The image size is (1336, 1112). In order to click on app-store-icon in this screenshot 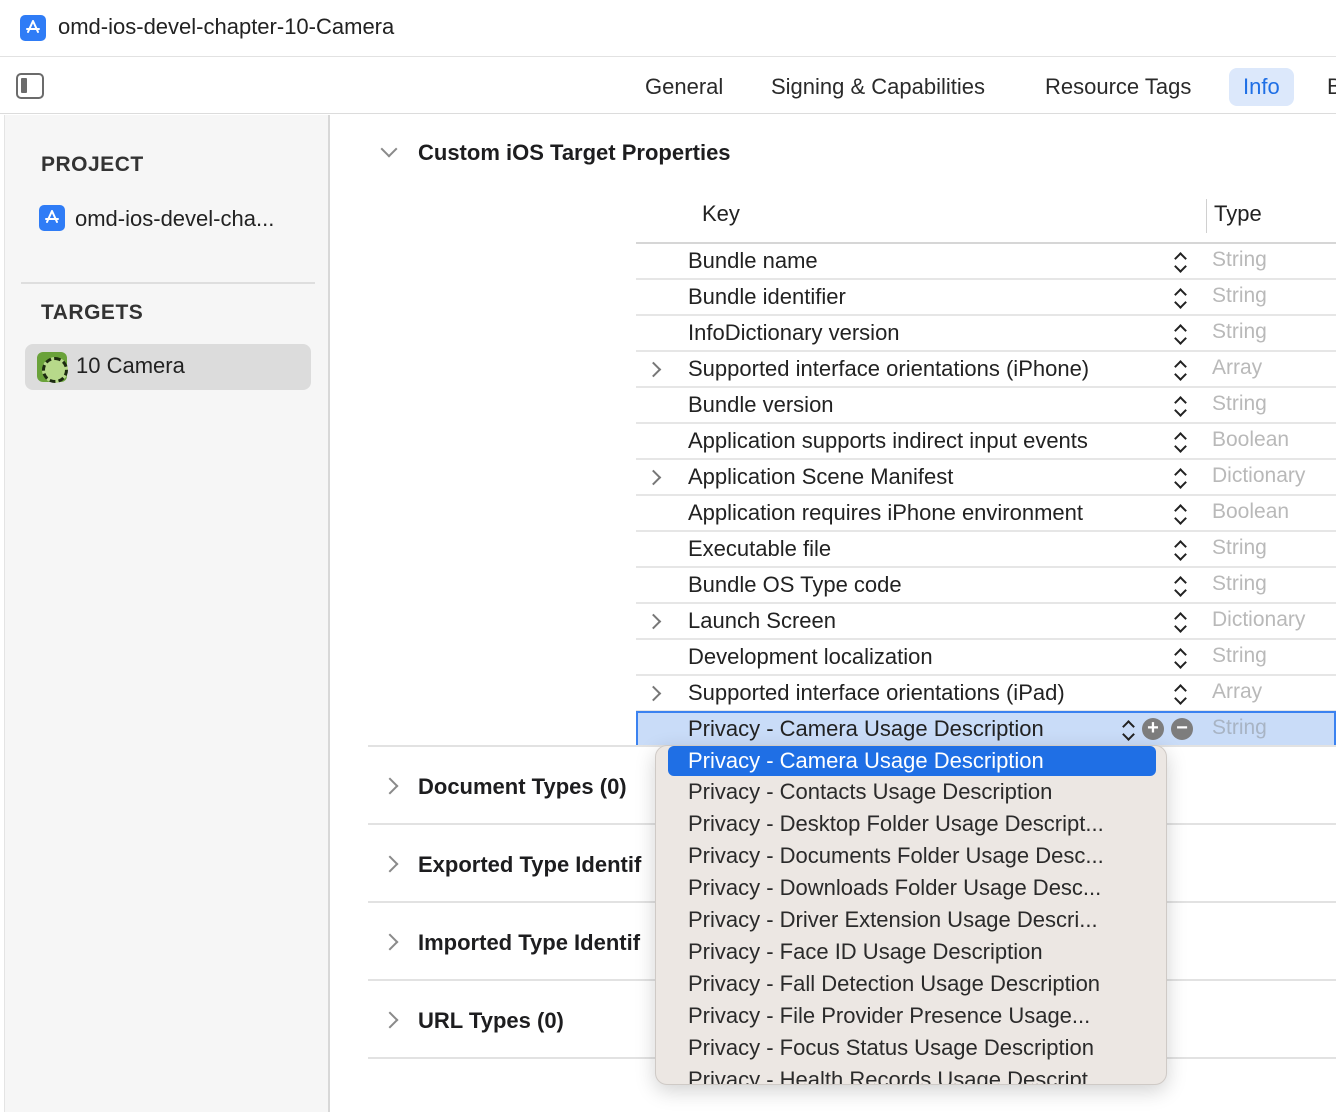, I will do `click(33, 28)`.